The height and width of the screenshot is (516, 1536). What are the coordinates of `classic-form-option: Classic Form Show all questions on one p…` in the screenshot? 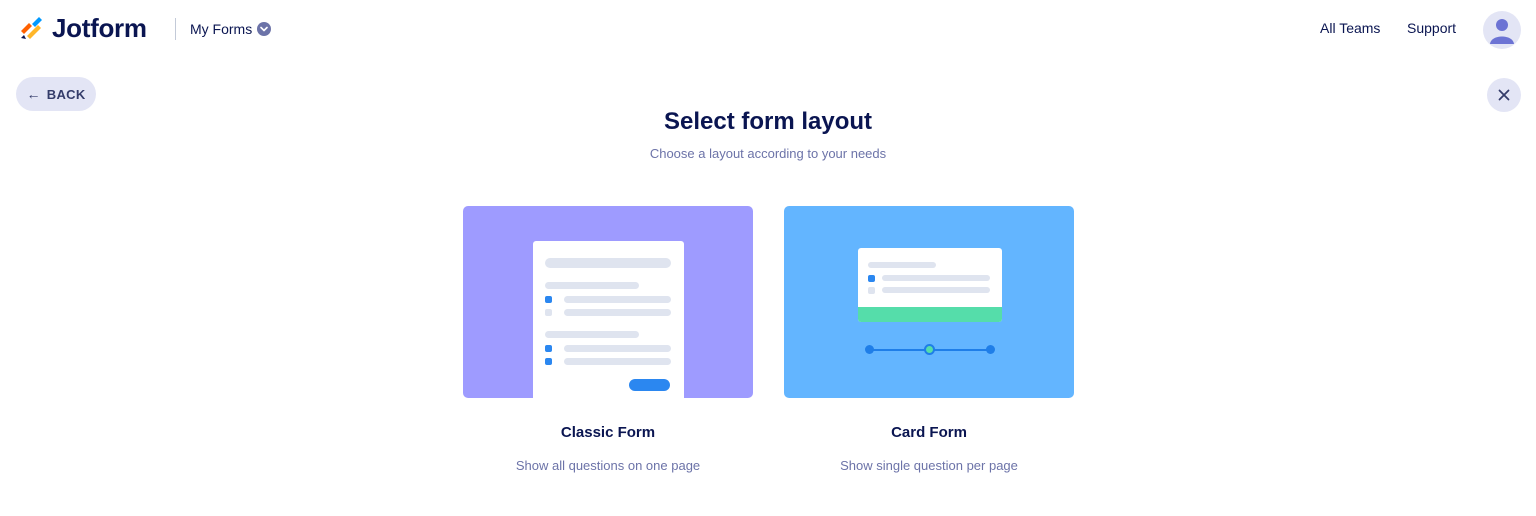 It's located at (608, 339).